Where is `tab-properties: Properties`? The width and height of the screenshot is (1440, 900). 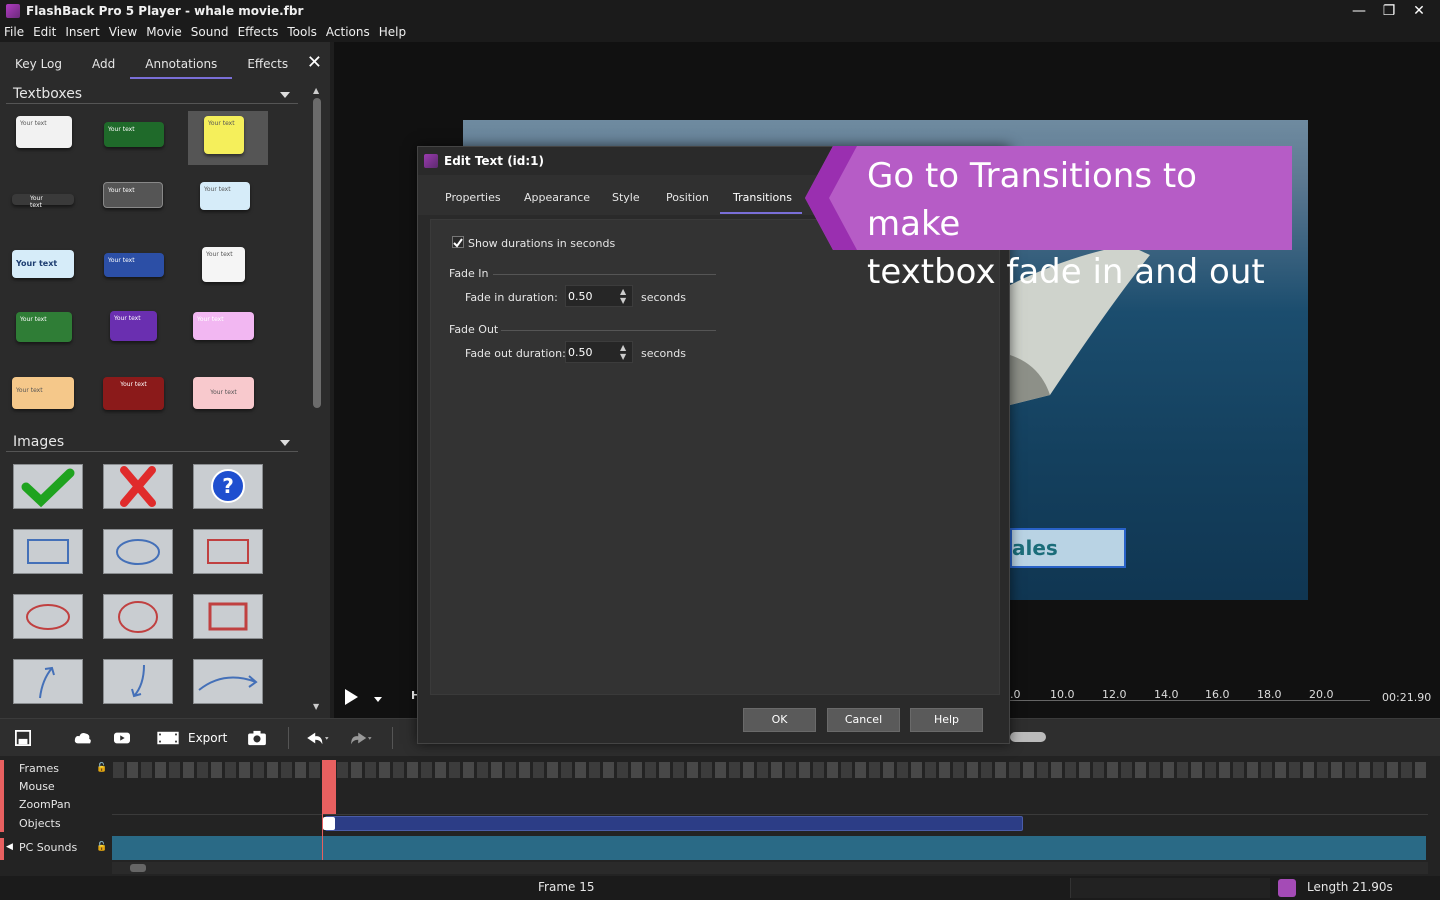
tab-properties: Properties is located at coordinates (473, 197).